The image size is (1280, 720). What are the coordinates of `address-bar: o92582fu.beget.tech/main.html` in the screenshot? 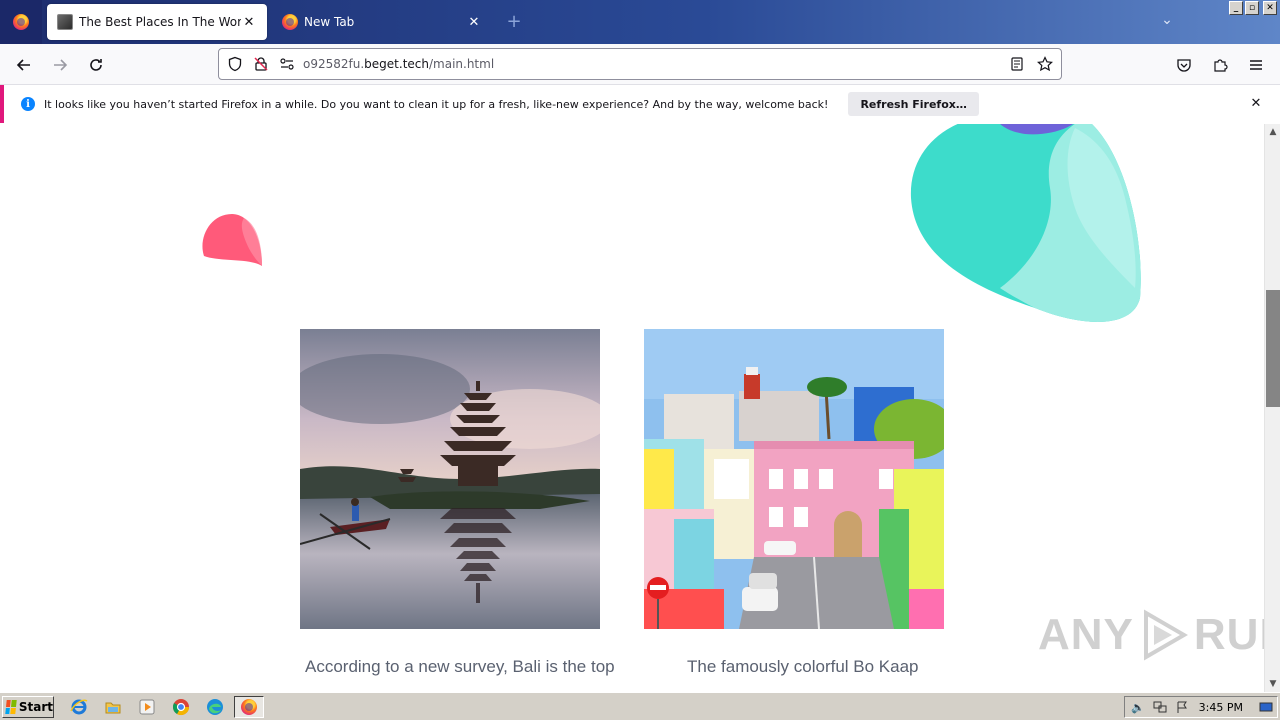 It's located at (640, 64).